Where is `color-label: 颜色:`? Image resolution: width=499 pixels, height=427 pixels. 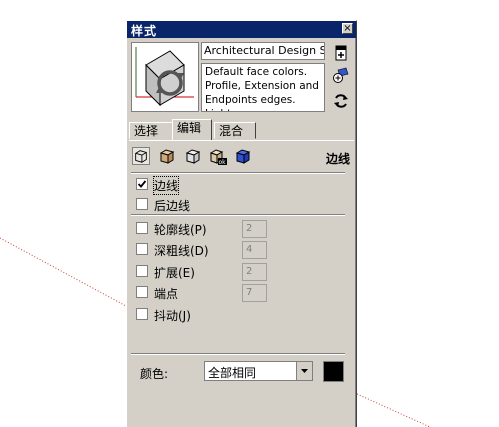
color-label: 颜色: is located at coordinates (154, 374).